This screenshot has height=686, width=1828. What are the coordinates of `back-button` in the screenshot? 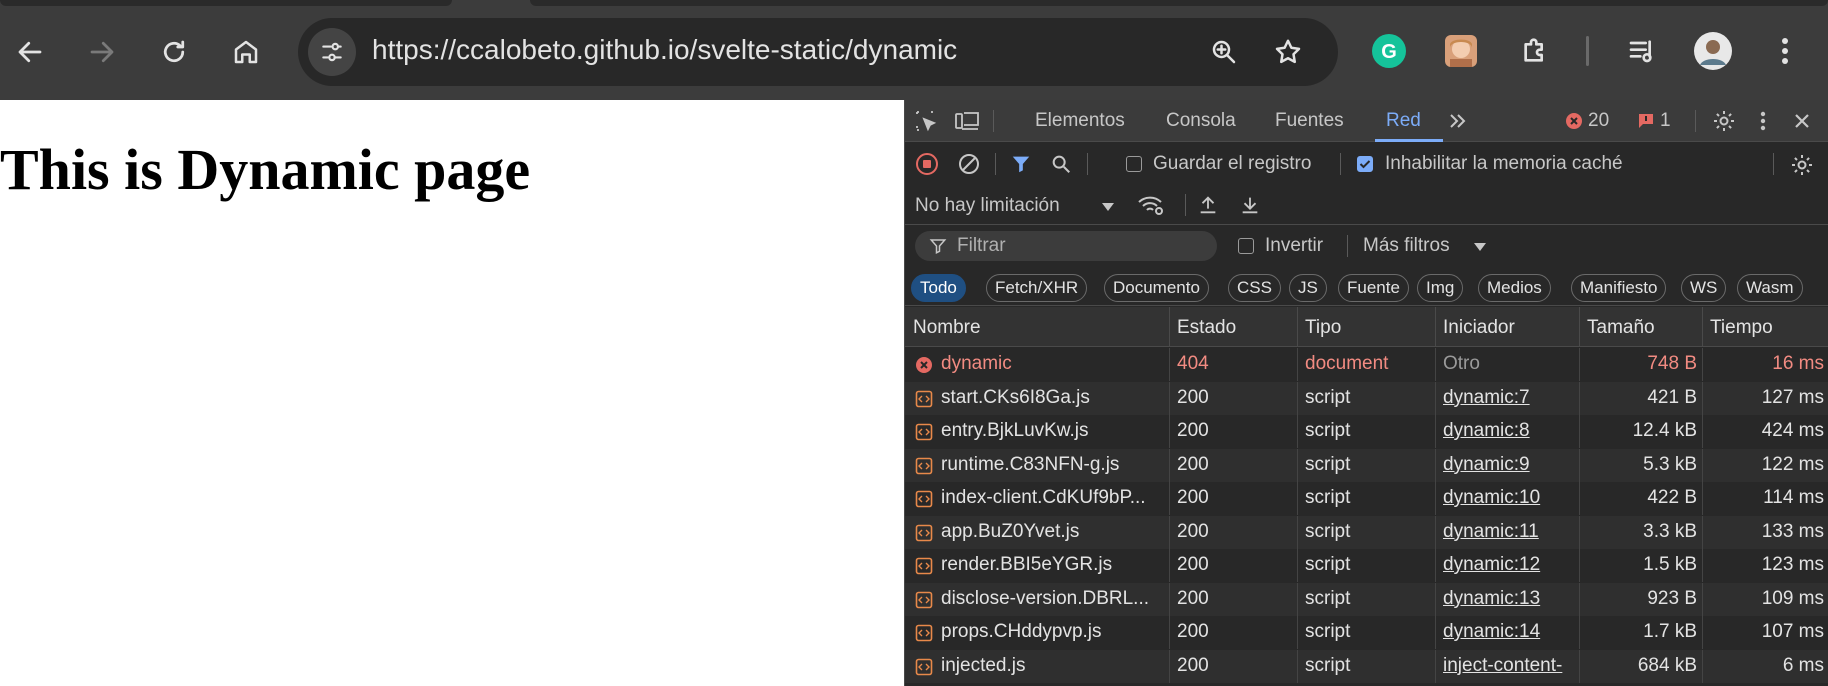 It's located at (30, 52).